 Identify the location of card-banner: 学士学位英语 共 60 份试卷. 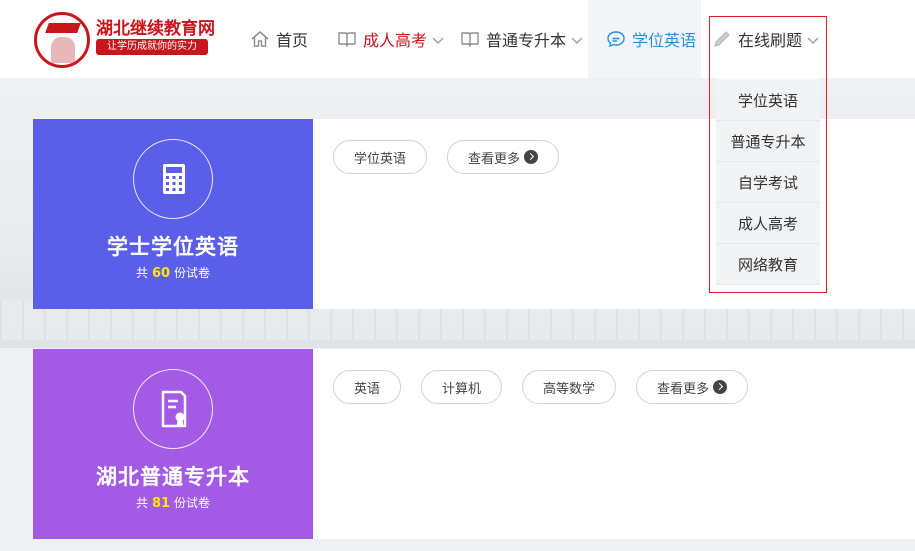
(173, 214).